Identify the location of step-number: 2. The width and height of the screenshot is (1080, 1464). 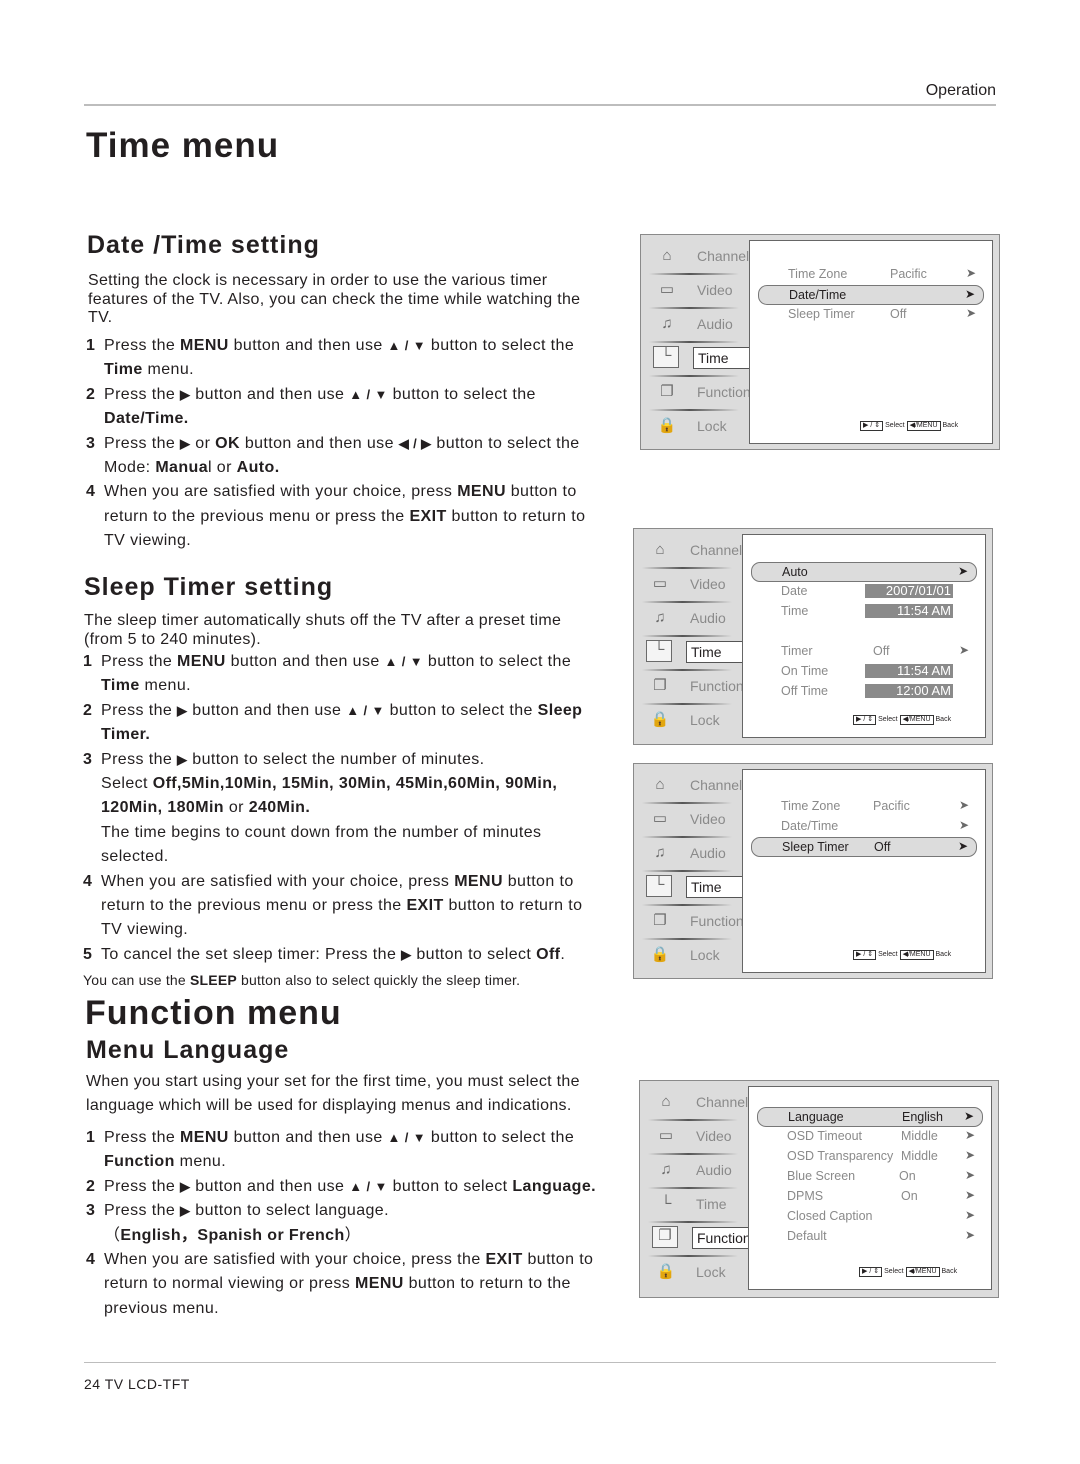
(88, 710).